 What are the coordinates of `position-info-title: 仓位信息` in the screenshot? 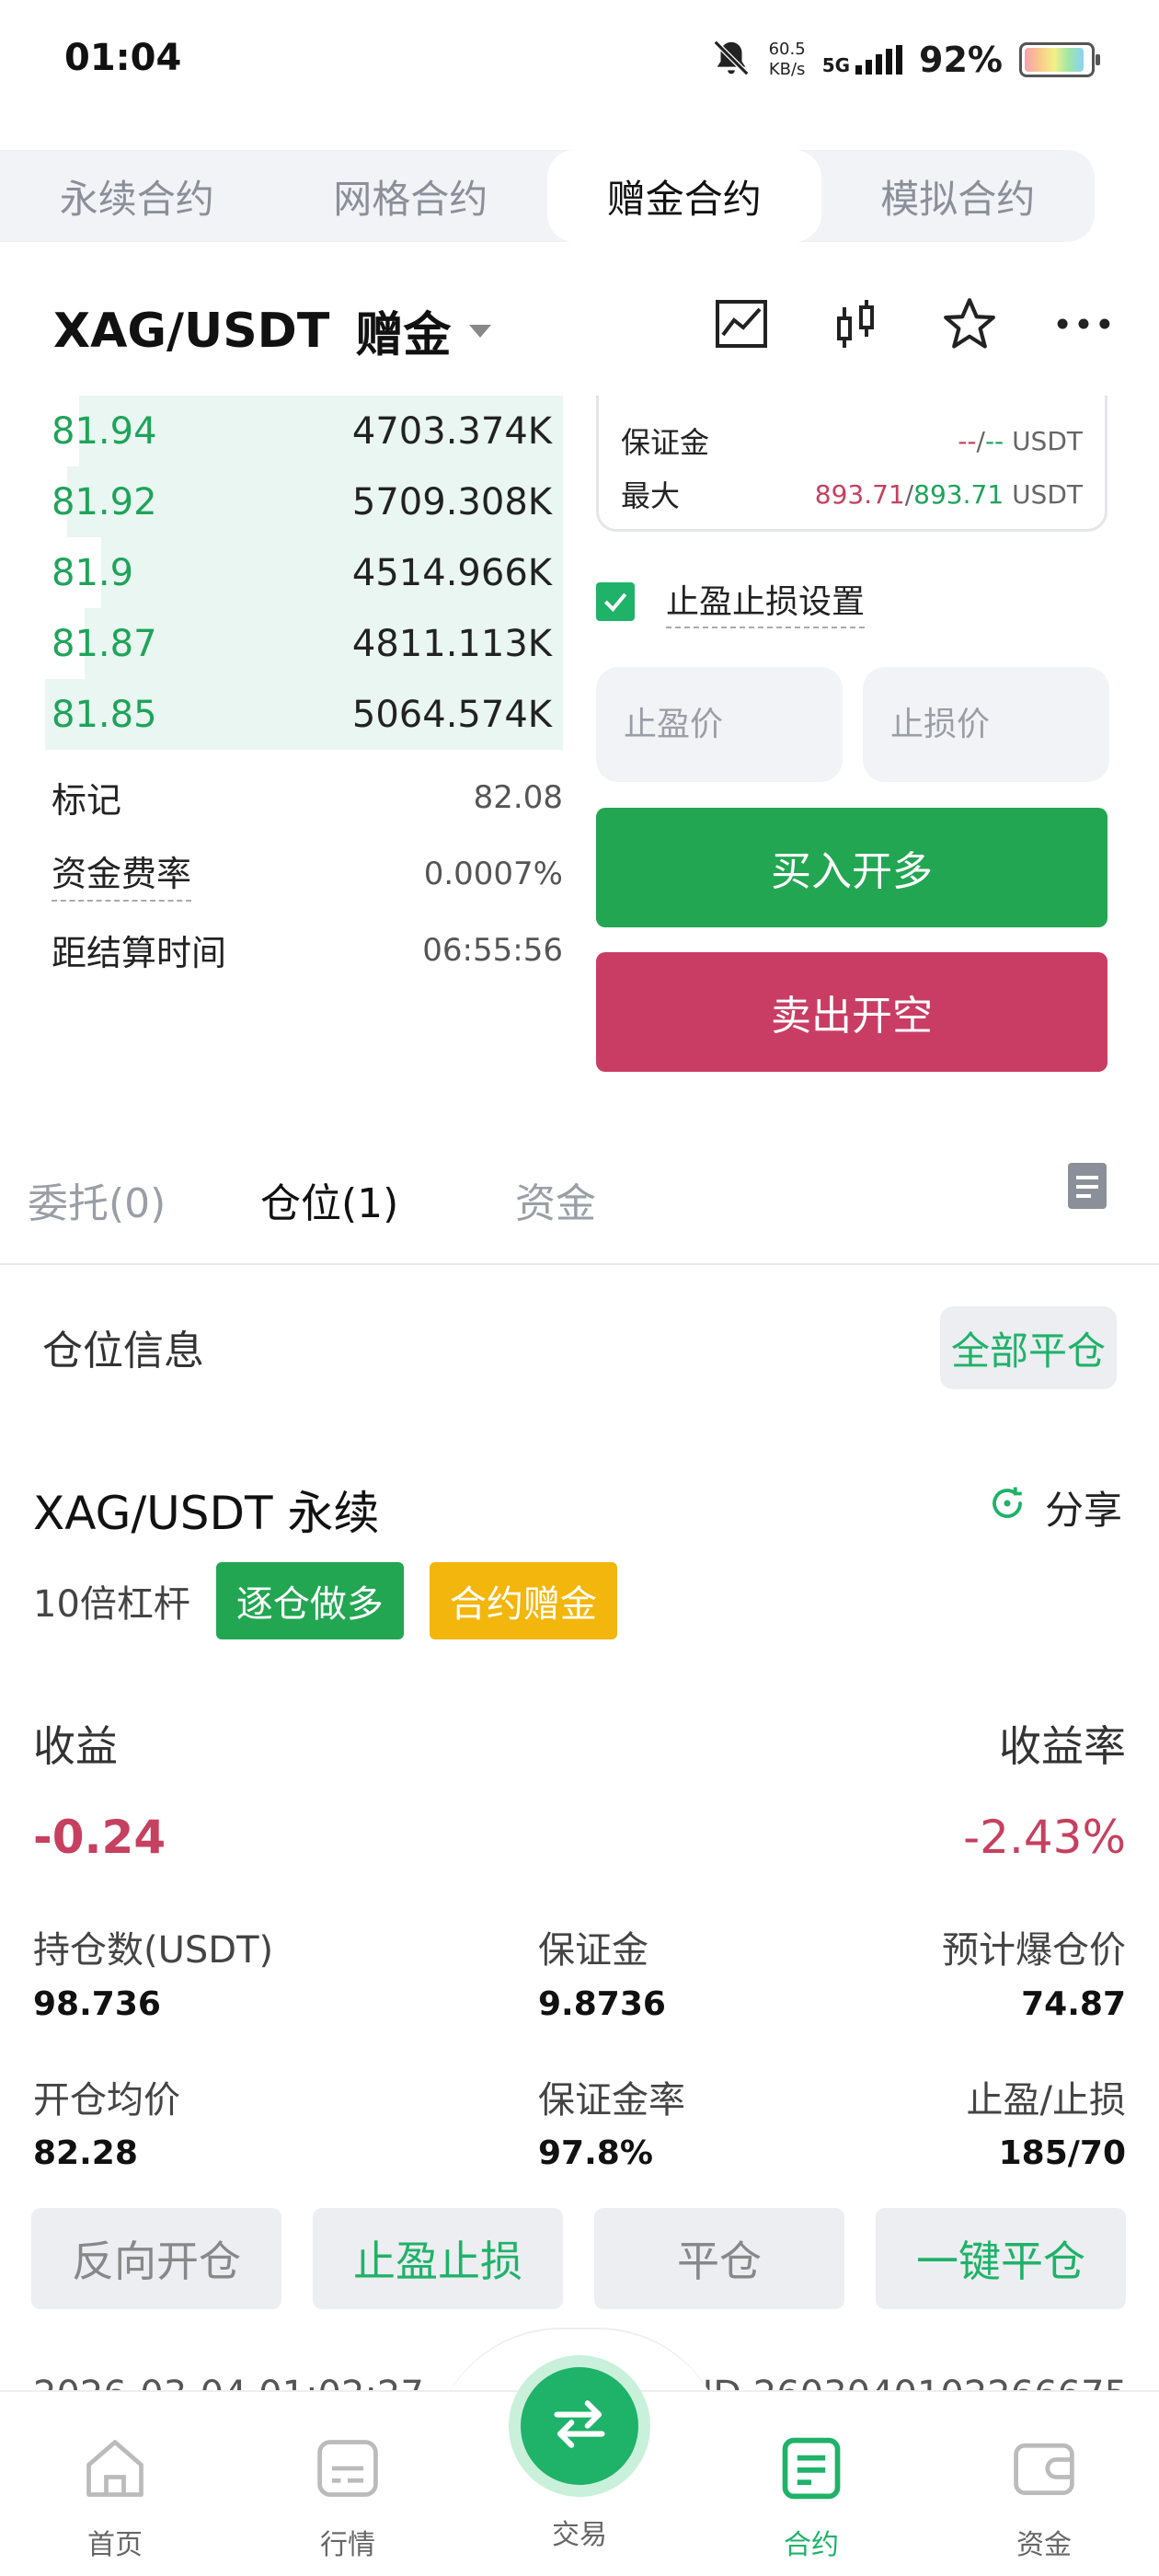 It's located at (123, 1351).